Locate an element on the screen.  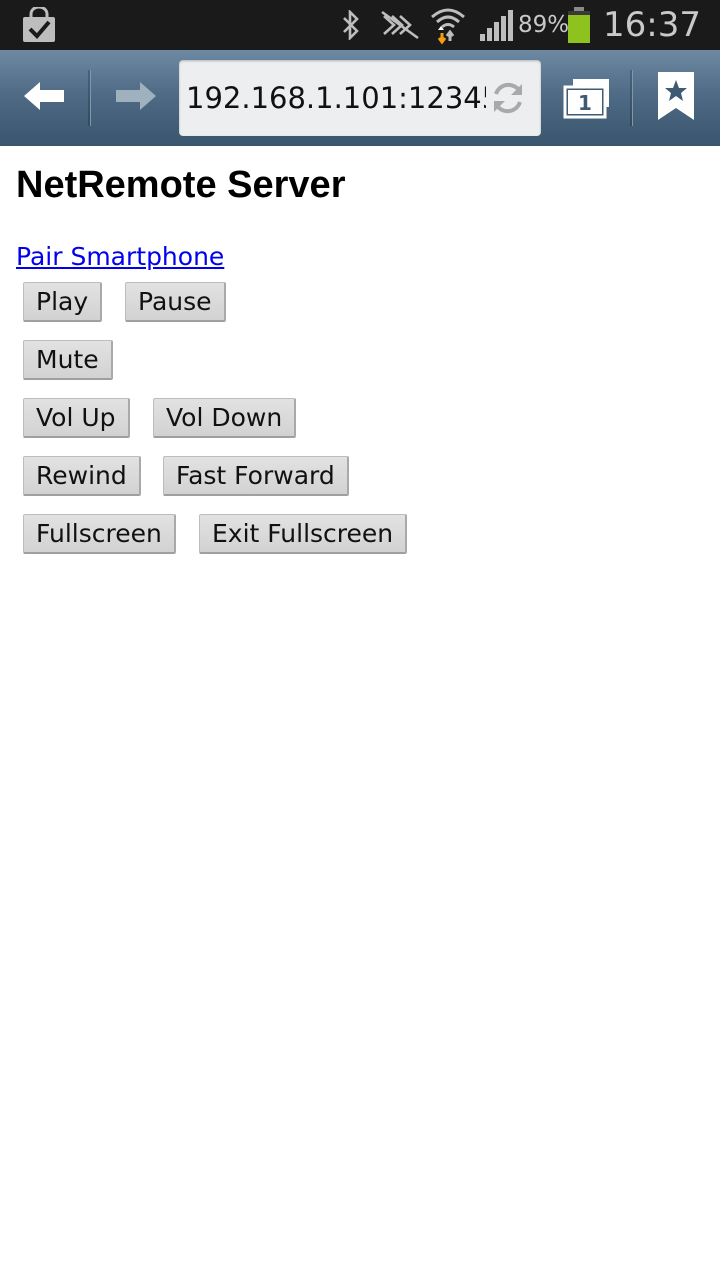
tabs-icon: 1 is located at coordinates (586, 98).